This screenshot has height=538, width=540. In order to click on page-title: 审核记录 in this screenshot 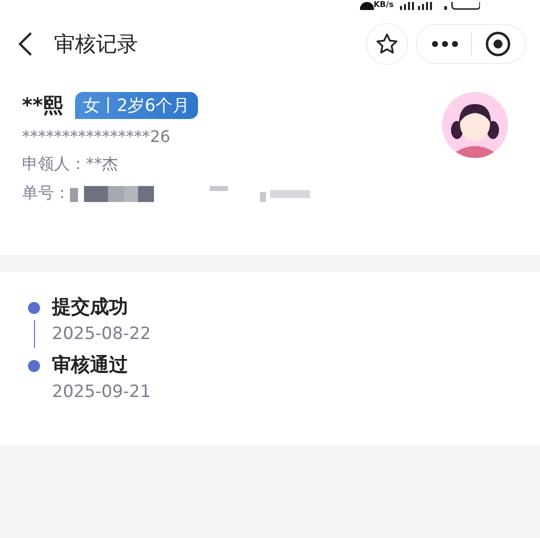, I will do `click(96, 44)`.